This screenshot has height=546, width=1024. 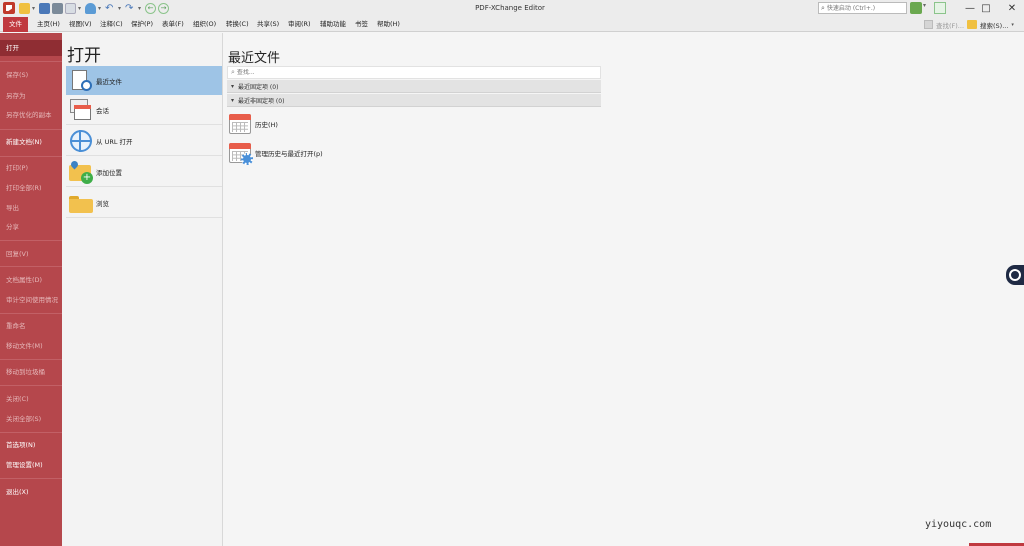 What do you see at coordinates (144, 110) in the screenshot?
I see `open-option-sessions: 会话` at bounding box center [144, 110].